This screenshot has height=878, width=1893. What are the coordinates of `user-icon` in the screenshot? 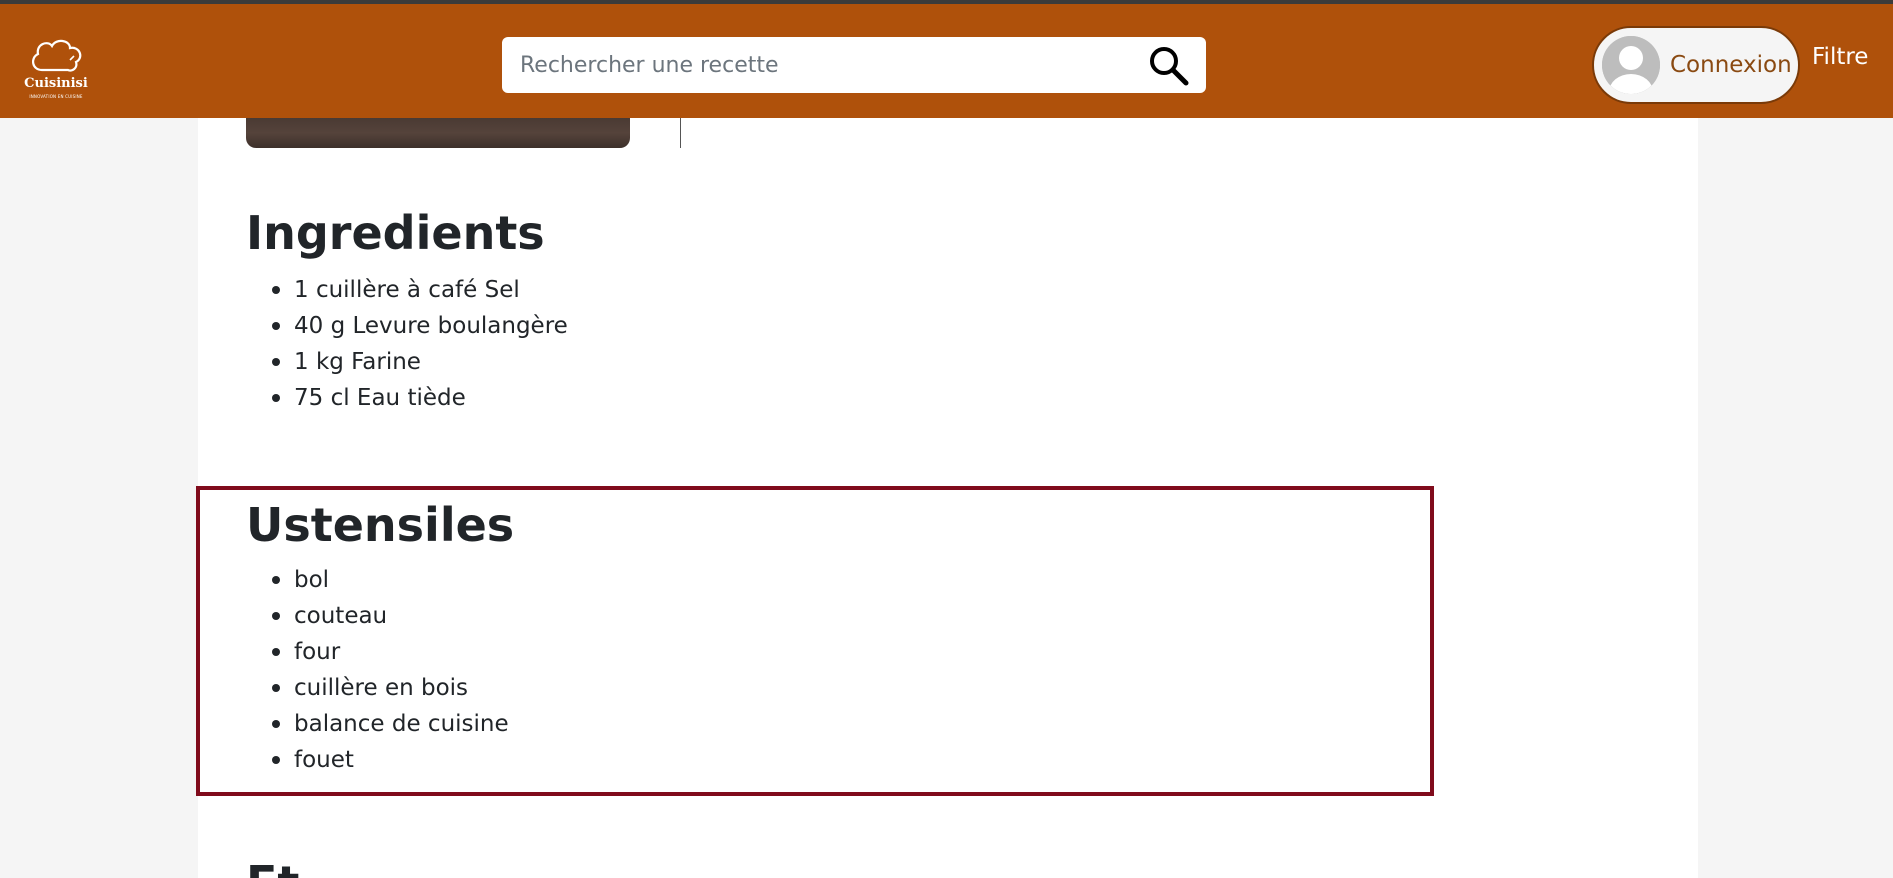 It's located at (1631, 65).